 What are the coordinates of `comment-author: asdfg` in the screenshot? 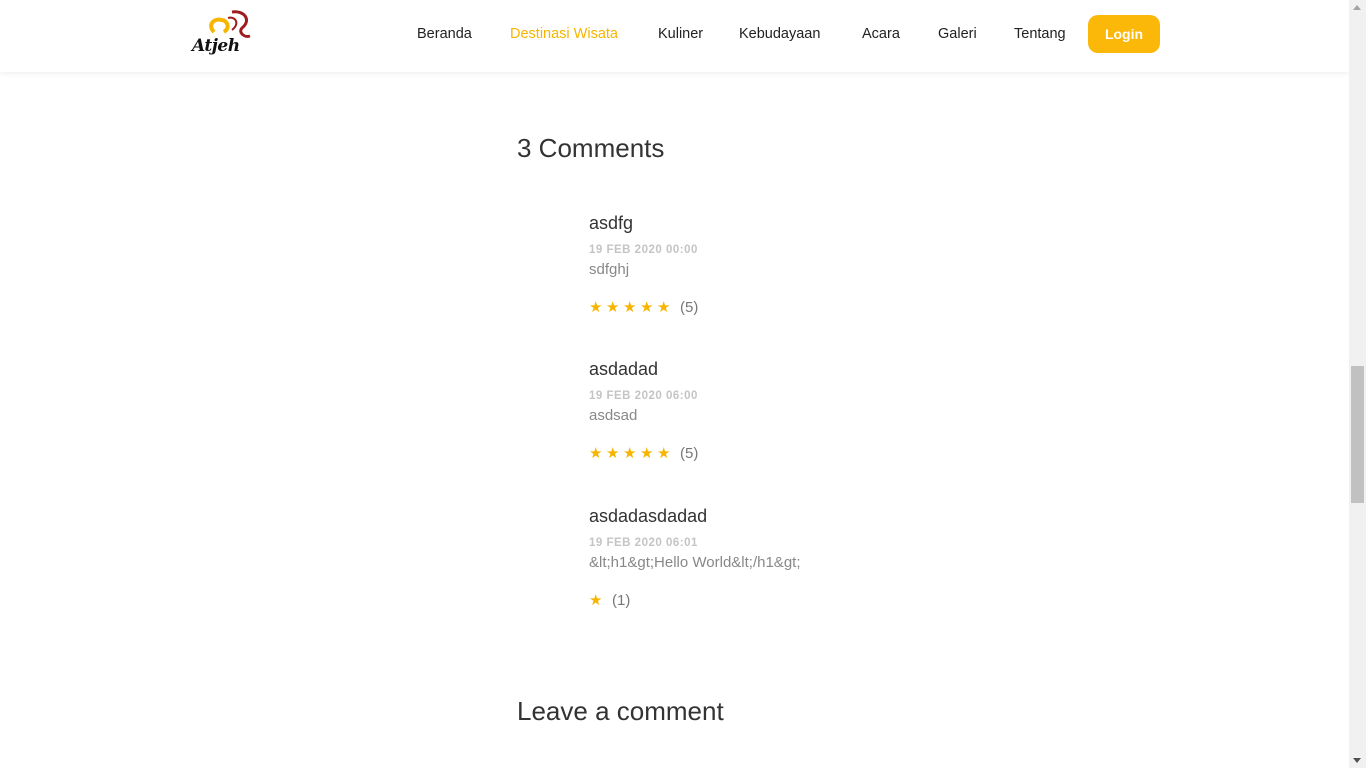 It's located at (611, 223).